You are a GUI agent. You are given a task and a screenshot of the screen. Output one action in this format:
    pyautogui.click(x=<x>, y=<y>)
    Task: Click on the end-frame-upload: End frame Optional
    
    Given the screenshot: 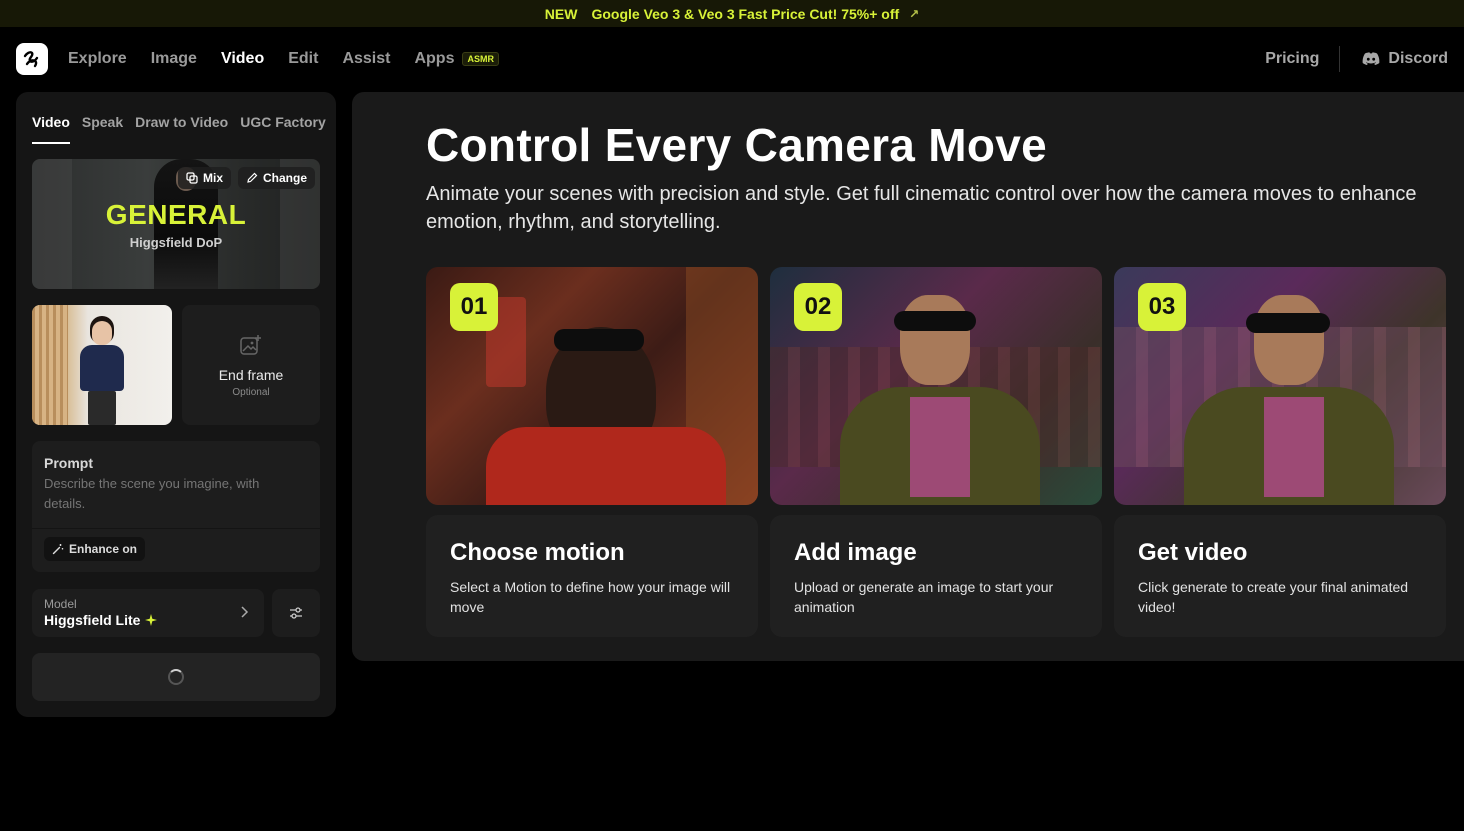 What is the action you would take?
    pyautogui.click(x=251, y=365)
    